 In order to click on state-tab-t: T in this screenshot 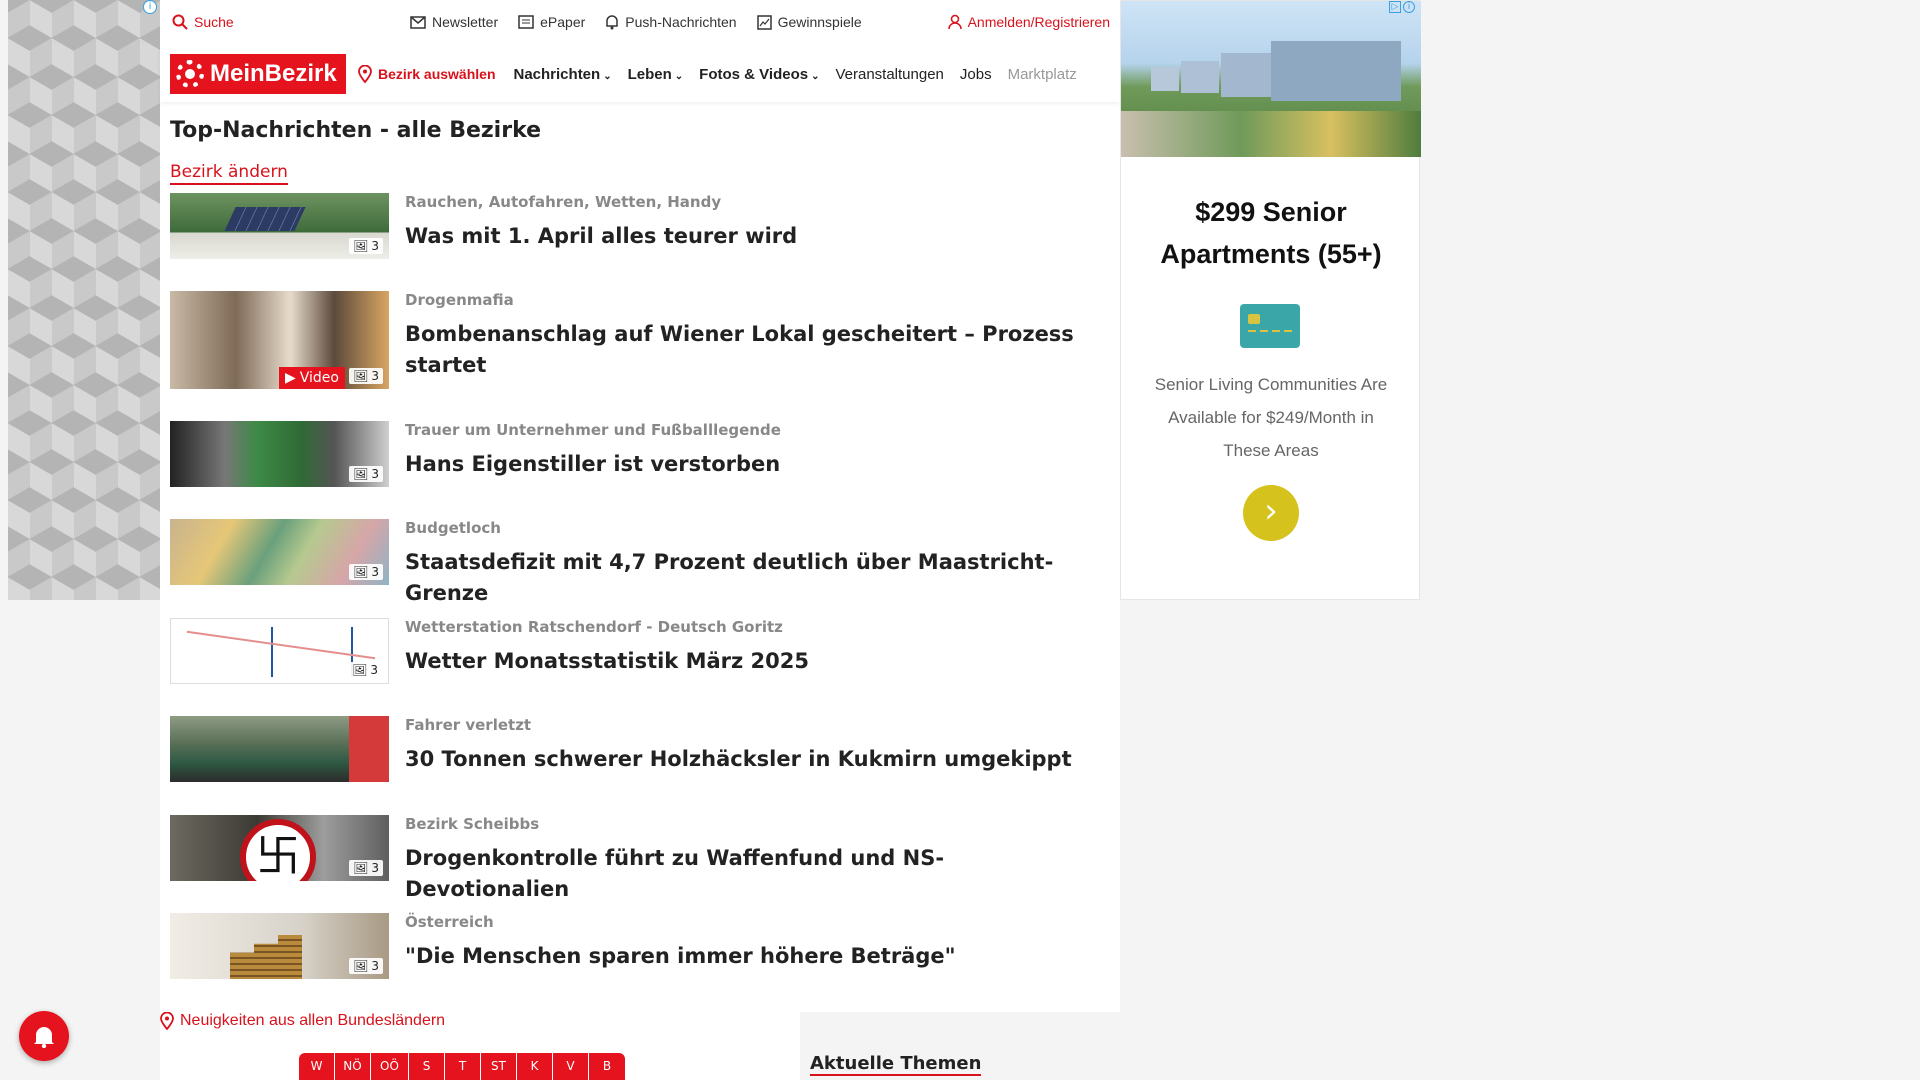, I will do `click(463, 1066)`.